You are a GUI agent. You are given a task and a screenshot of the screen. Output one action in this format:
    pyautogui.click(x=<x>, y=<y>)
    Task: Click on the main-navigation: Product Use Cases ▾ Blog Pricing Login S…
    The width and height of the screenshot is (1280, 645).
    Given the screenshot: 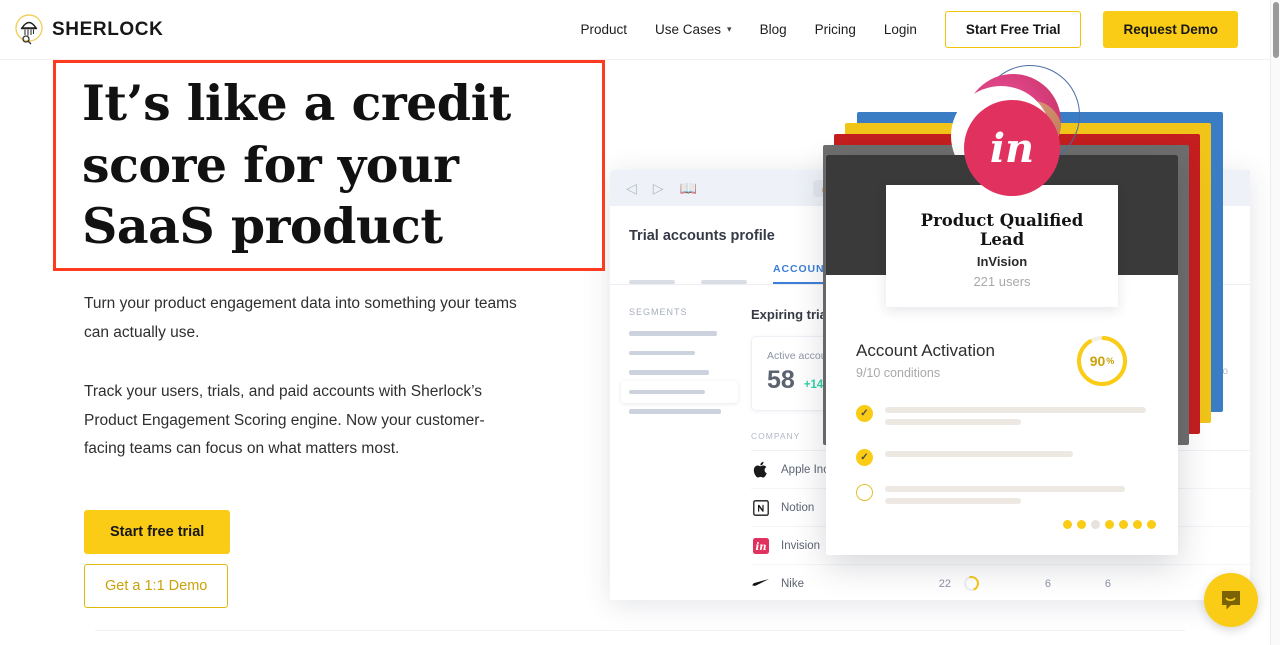 What is the action you would take?
    pyautogui.click(x=925, y=29)
    